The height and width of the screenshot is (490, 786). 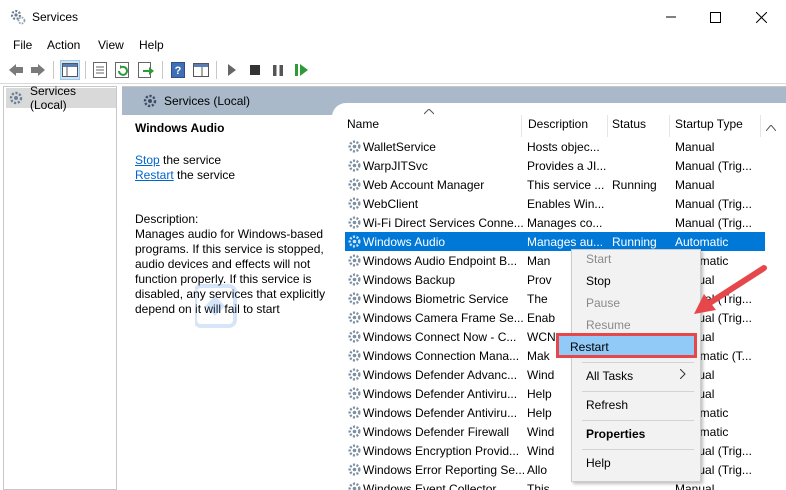 What do you see at coordinates (111, 45) in the screenshot?
I see `menu-view: View` at bounding box center [111, 45].